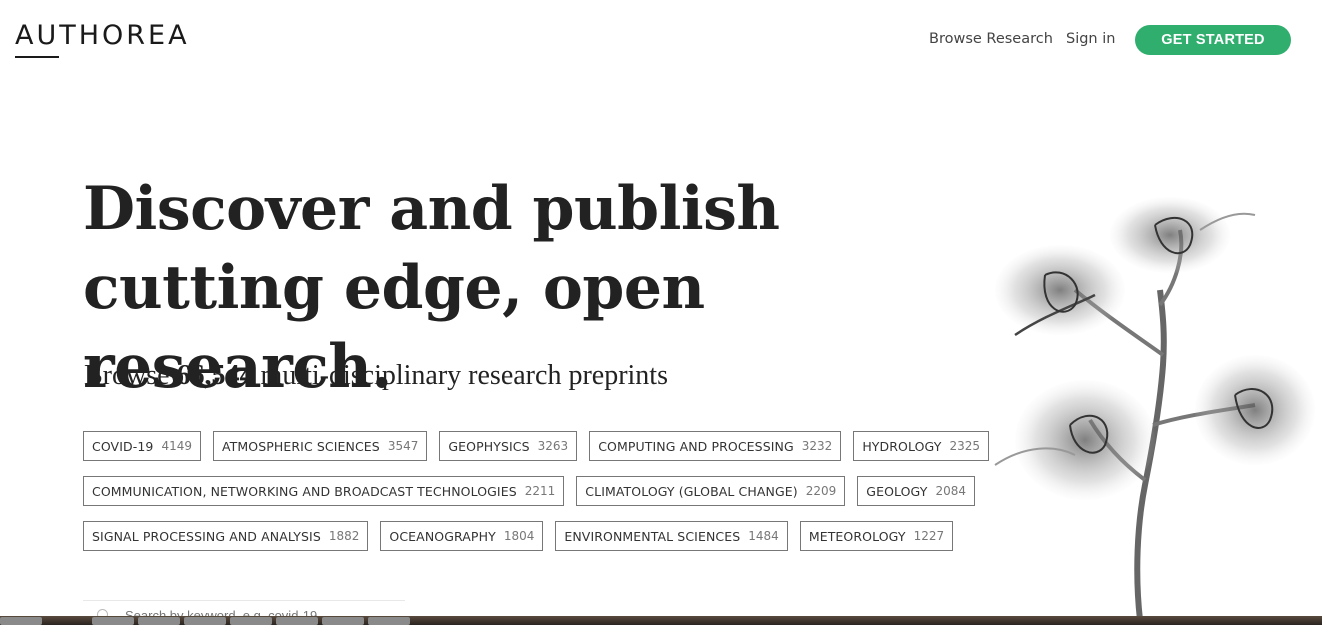  Describe the element at coordinates (300, 446) in the screenshot. I see `tag-name: ATMOSPHERIC SCIENCES` at that location.